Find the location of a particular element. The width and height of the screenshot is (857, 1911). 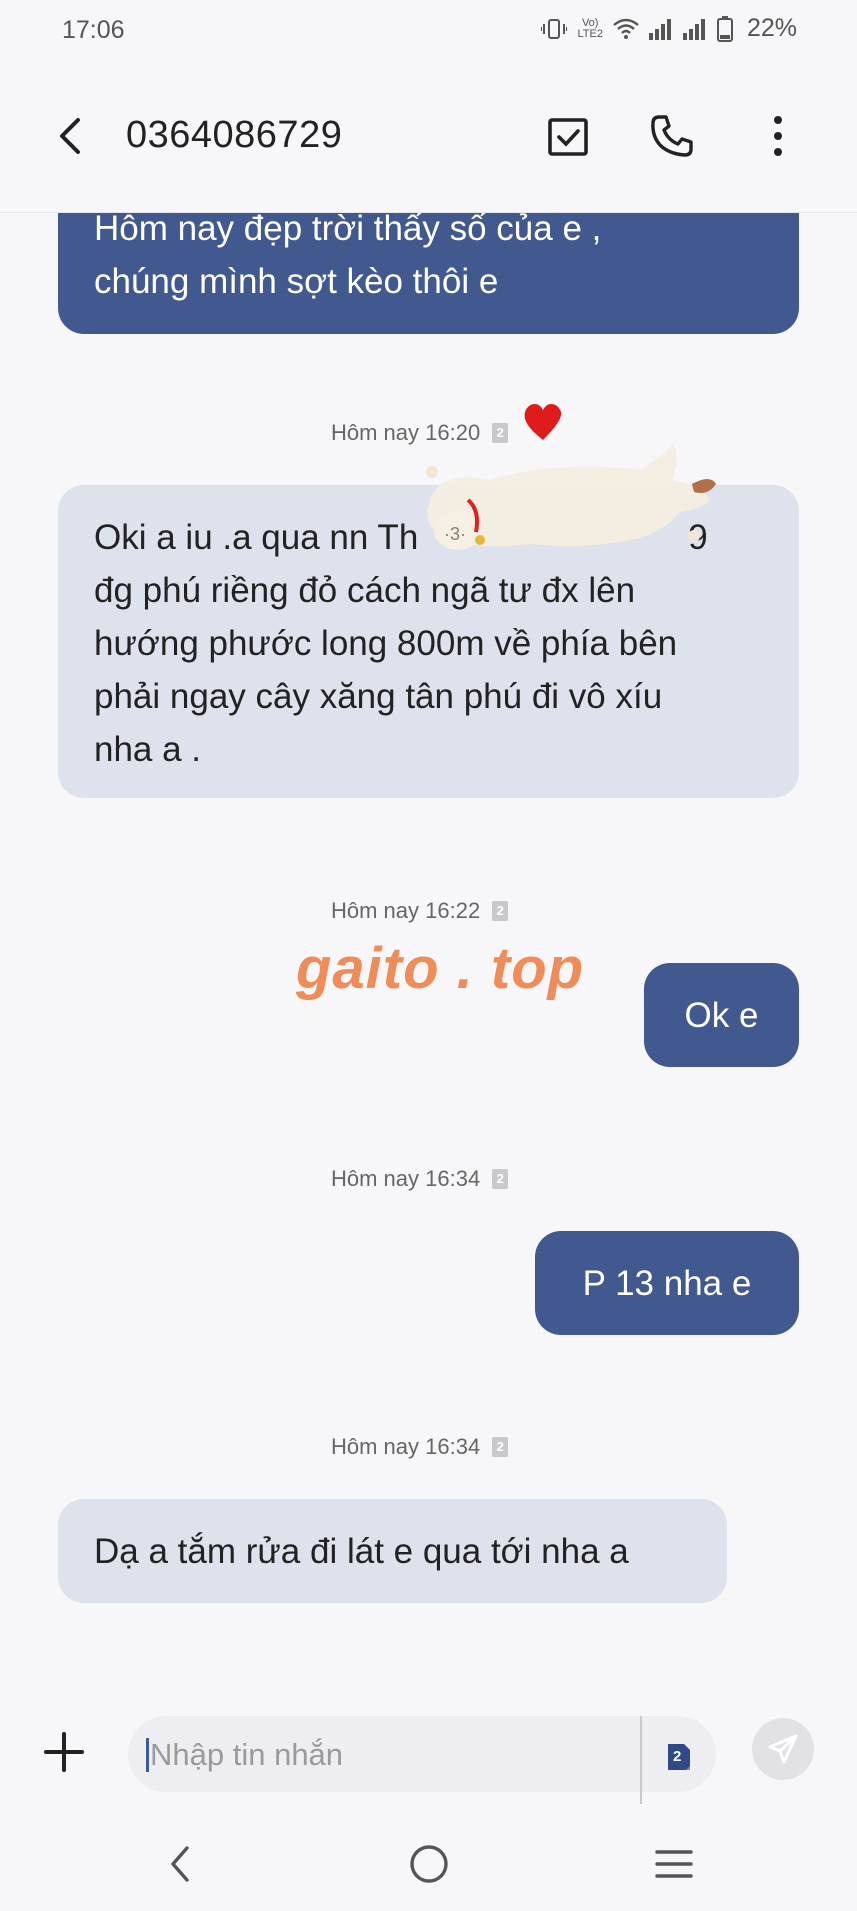

message-input-box: 2 is located at coordinates (422, 1760).